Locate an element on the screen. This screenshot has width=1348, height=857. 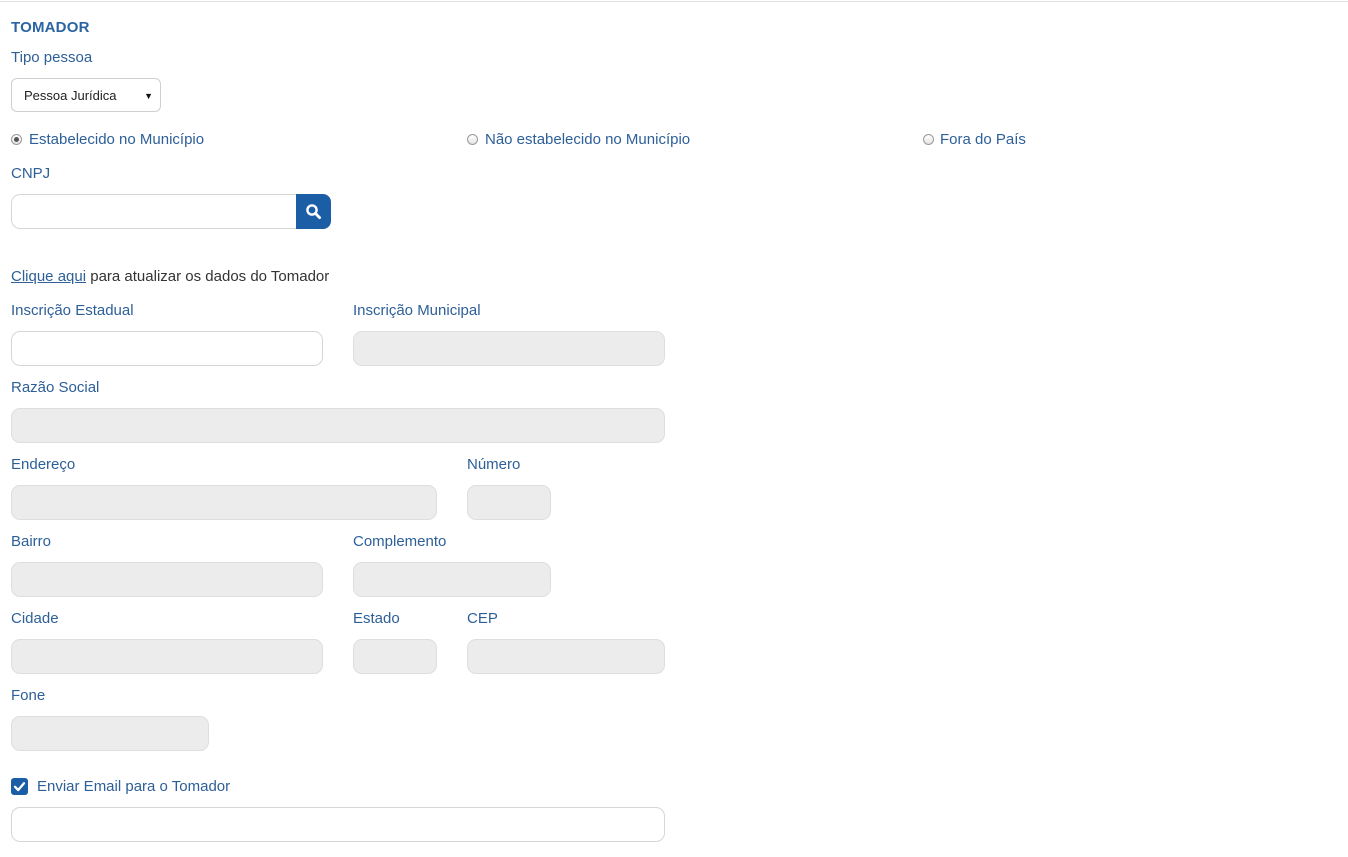
fone-input is located at coordinates (110, 733).